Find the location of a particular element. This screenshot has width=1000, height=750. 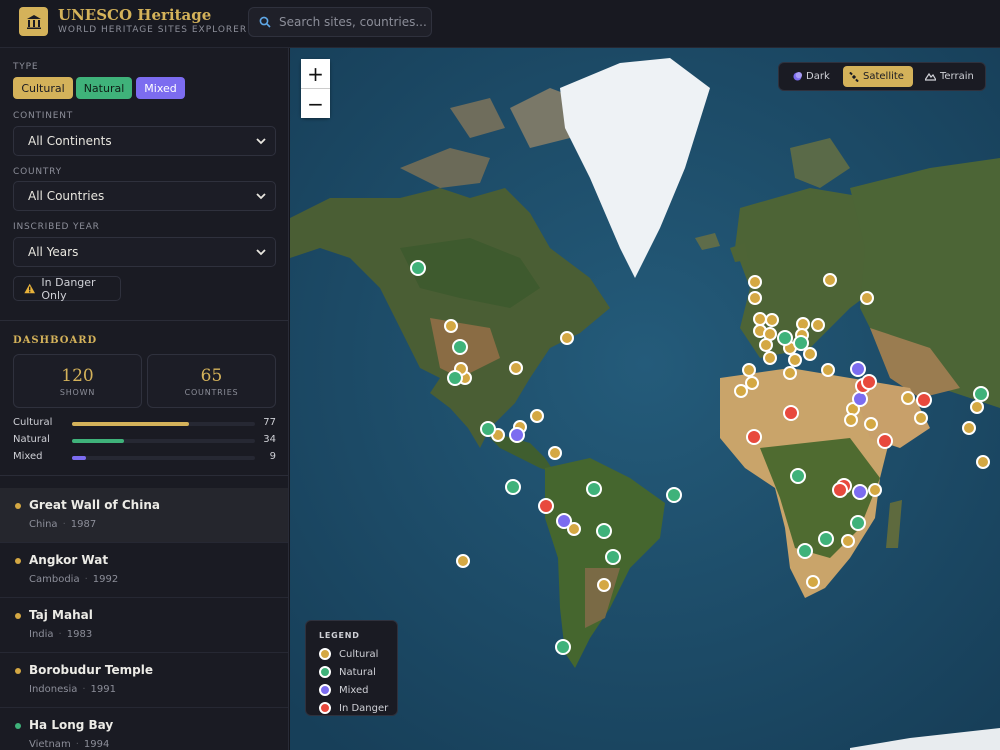

bar-row-natural: Natural 34 is located at coordinates (144, 441).